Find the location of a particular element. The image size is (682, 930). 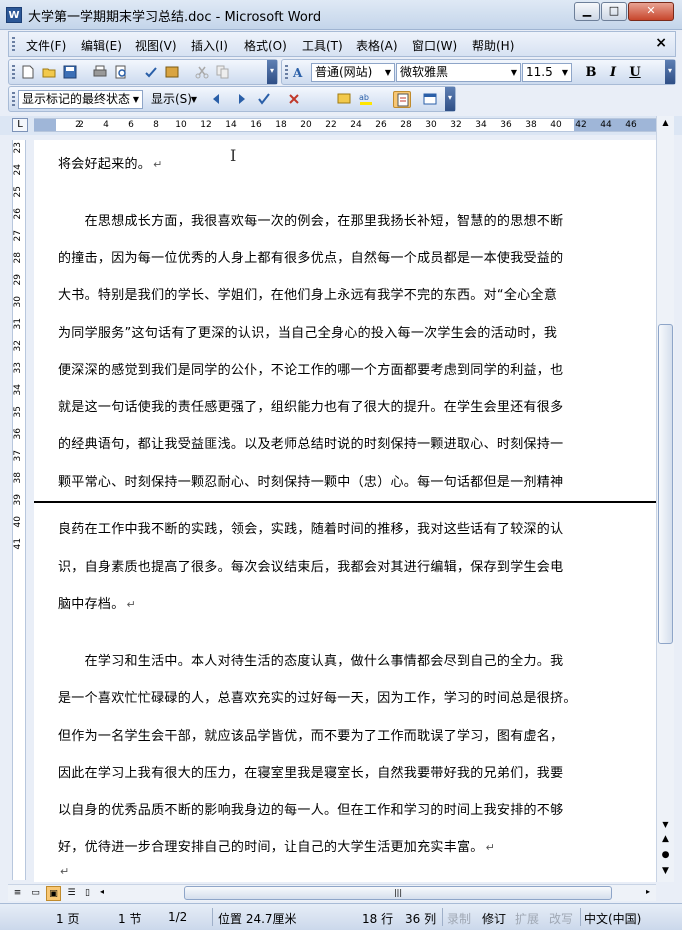

previous-page-button: ▲ is located at coordinates (665, 841).